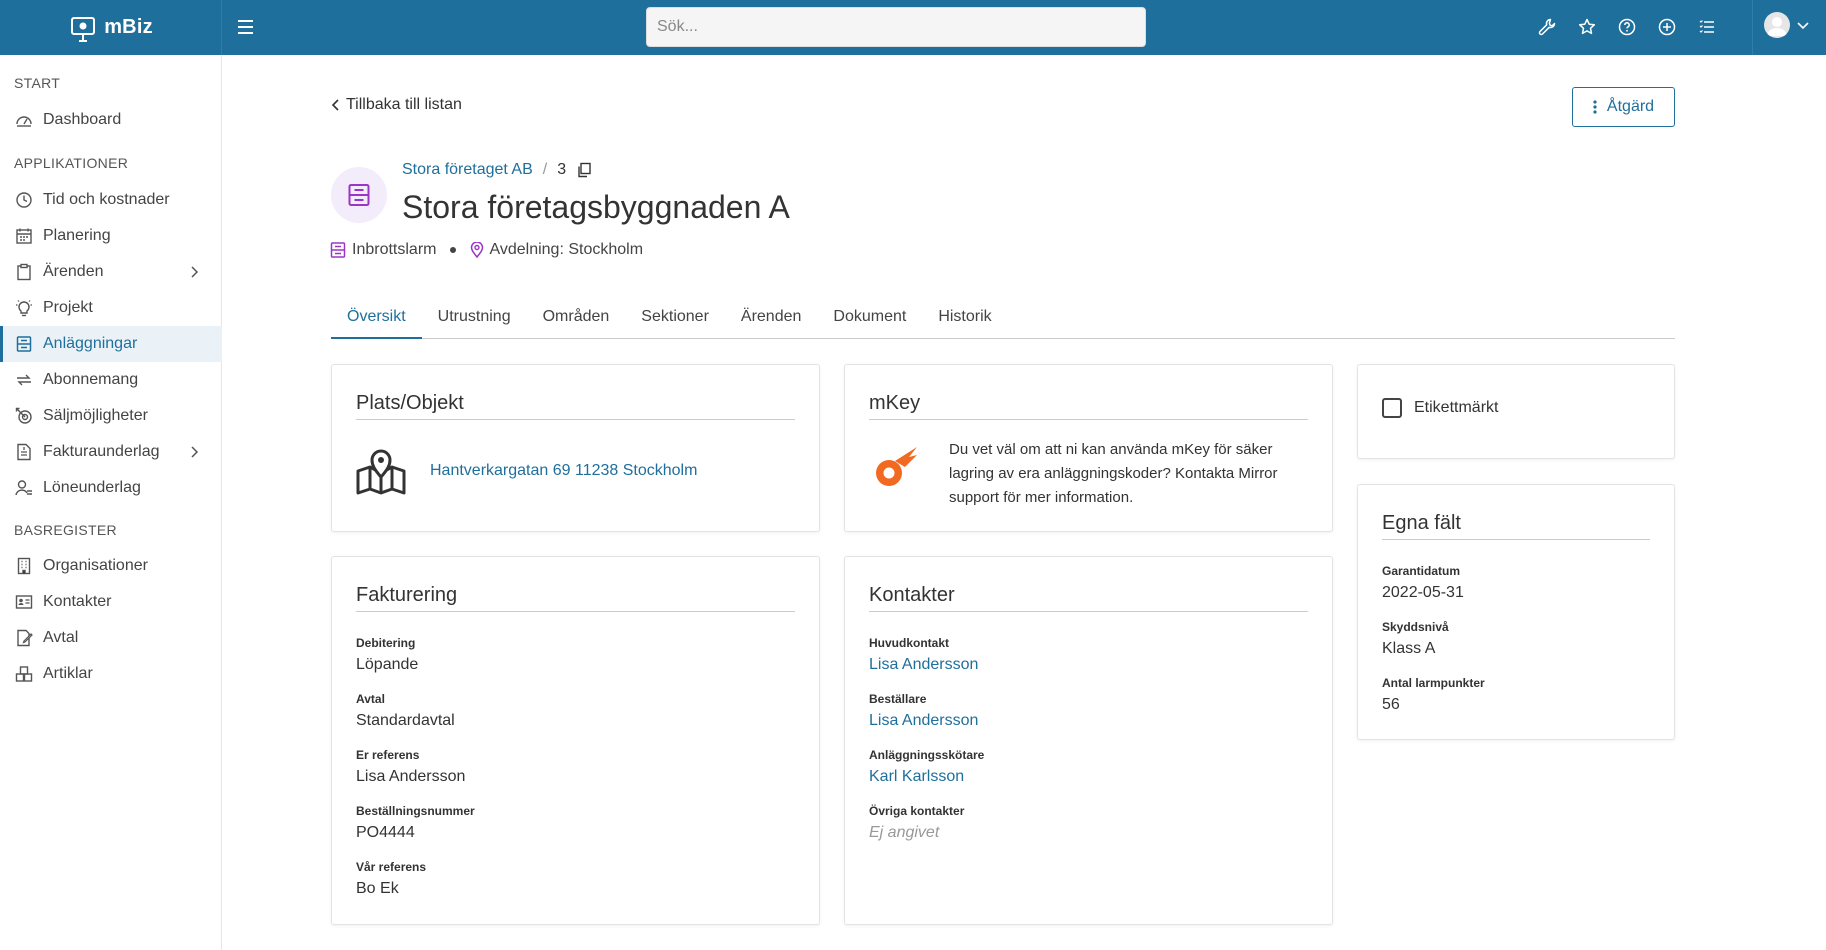 This screenshot has width=1826, height=950. I want to click on contact-field: Huvudkontakt Lisa Andersson, so click(923, 655).